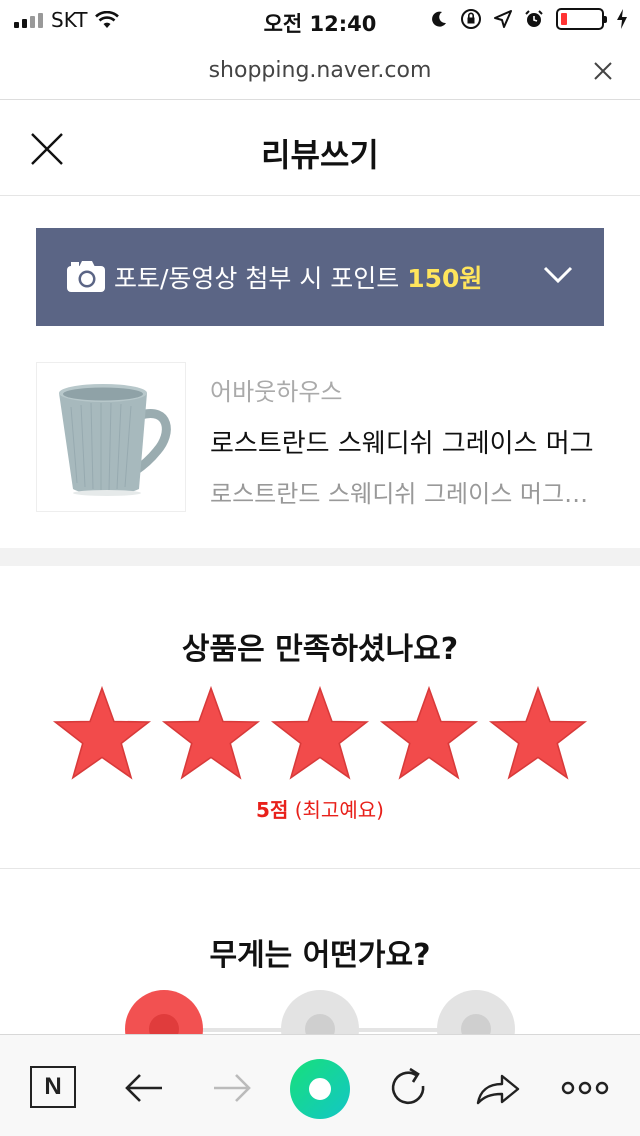 This screenshot has width=640, height=1136. Describe the element at coordinates (445, 278) in the screenshot. I see `banner-point-amount: 150원` at that location.